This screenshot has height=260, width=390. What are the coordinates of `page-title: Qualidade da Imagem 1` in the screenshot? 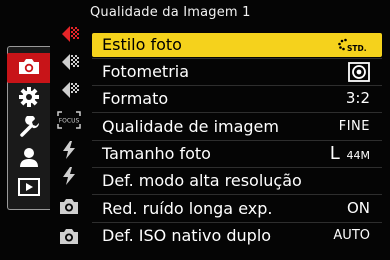 It's located at (170, 12).